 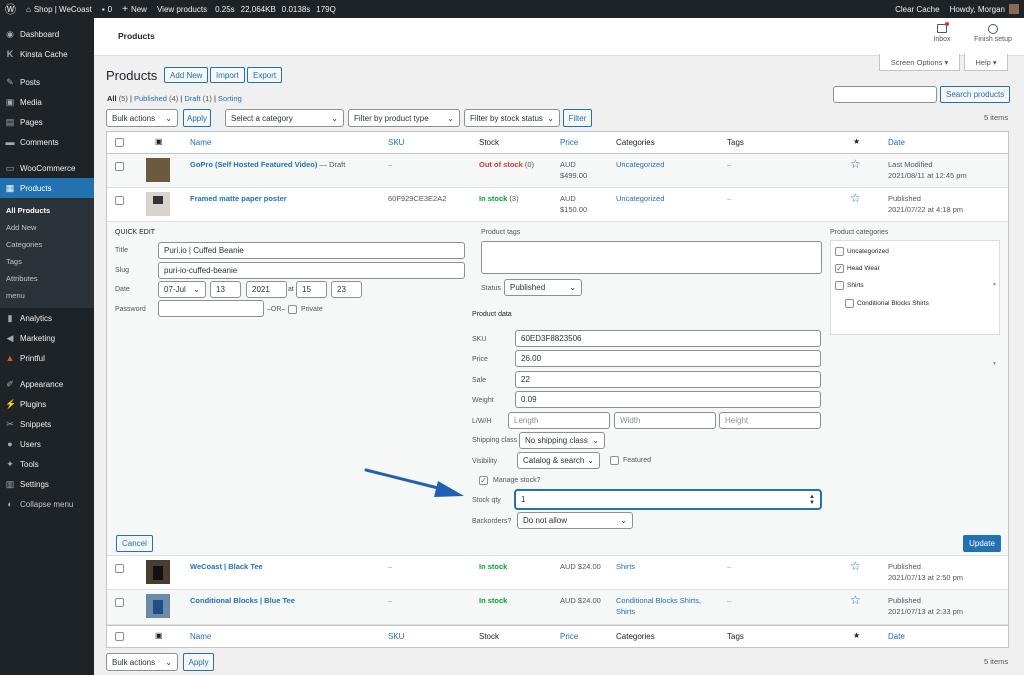 I want to click on menu-printful: ▲ Printful, so click(x=47, y=358).